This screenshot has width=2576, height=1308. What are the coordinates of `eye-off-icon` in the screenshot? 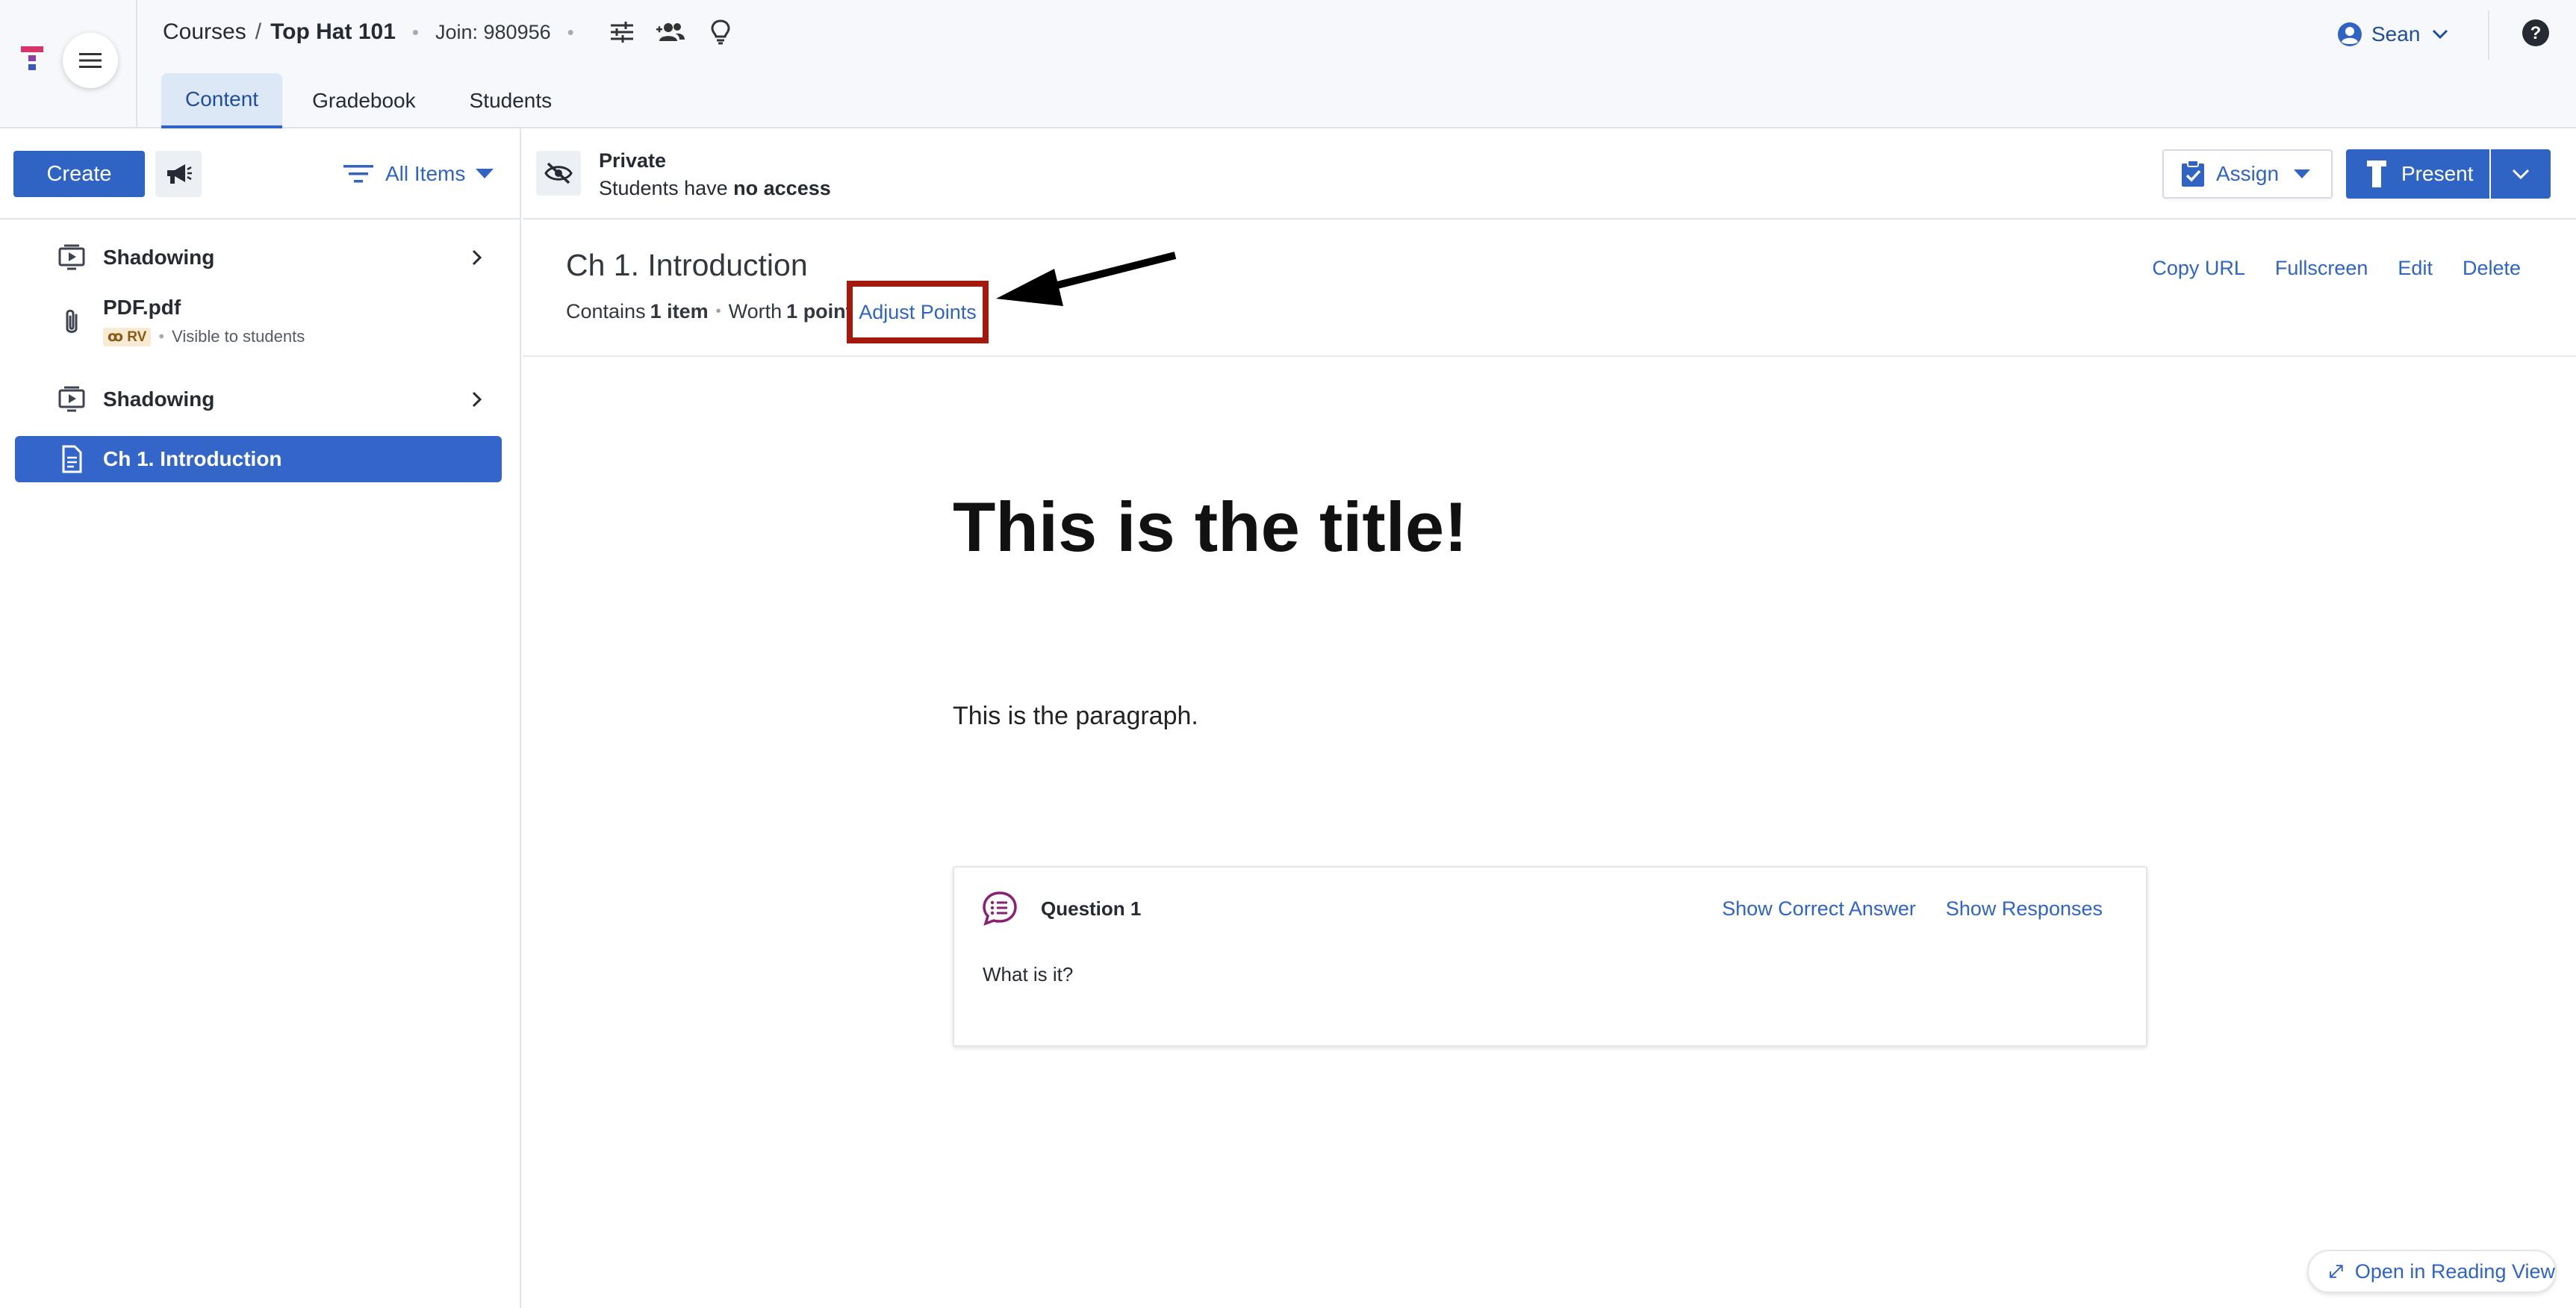 It's located at (558, 173).